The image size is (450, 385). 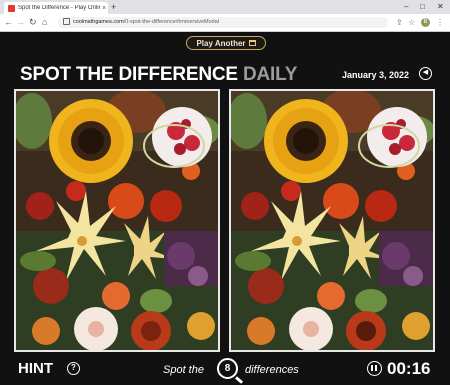 What do you see at coordinates (33, 22) in the screenshot?
I see `reload-icon: ↻` at bounding box center [33, 22].